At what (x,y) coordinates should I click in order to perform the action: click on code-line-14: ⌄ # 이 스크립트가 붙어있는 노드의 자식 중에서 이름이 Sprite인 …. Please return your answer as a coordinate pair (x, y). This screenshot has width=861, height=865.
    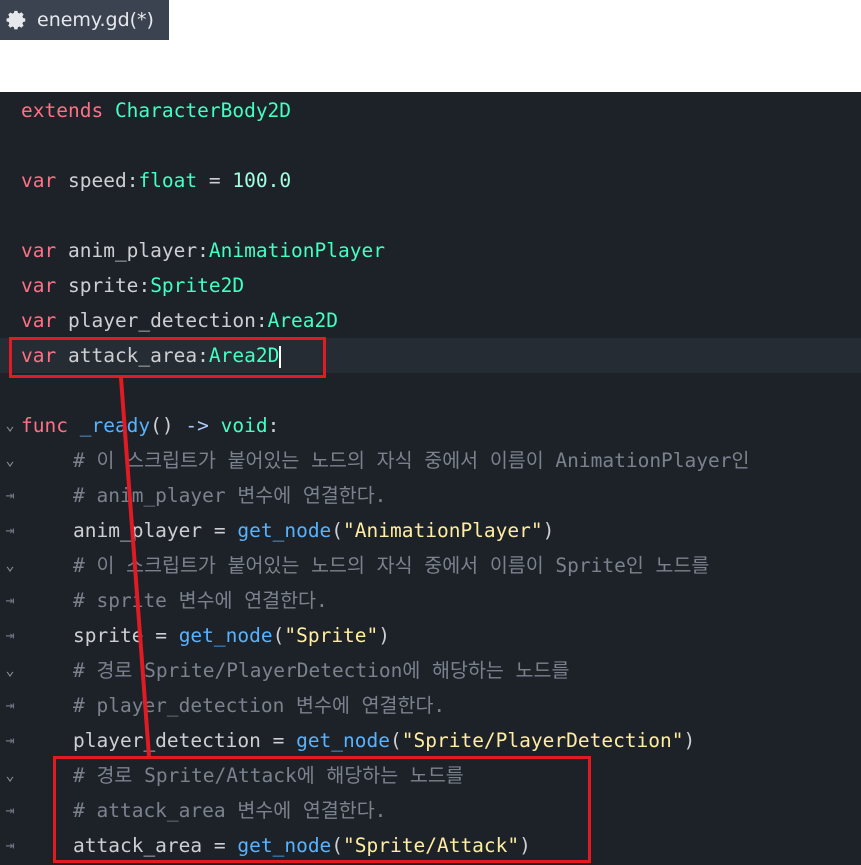
    Looking at the image, I should click on (430, 565).